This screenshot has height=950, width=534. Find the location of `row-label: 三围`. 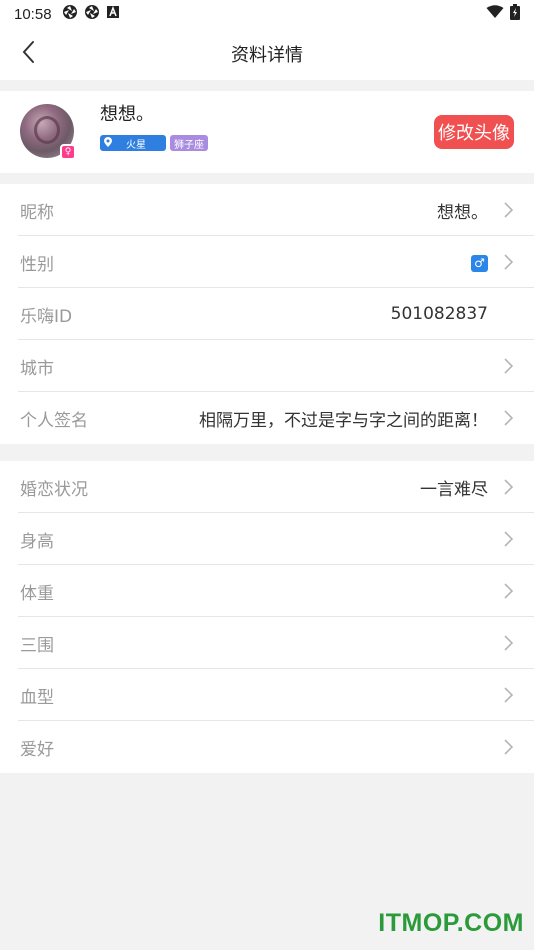

row-label: 三围 is located at coordinates (37, 645).